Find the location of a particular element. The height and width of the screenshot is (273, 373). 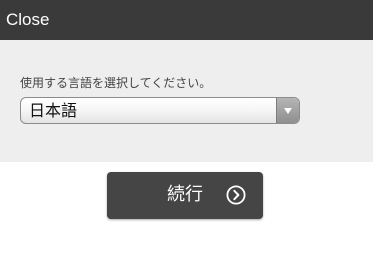

chevron-down-icon is located at coordinates (288, 110).